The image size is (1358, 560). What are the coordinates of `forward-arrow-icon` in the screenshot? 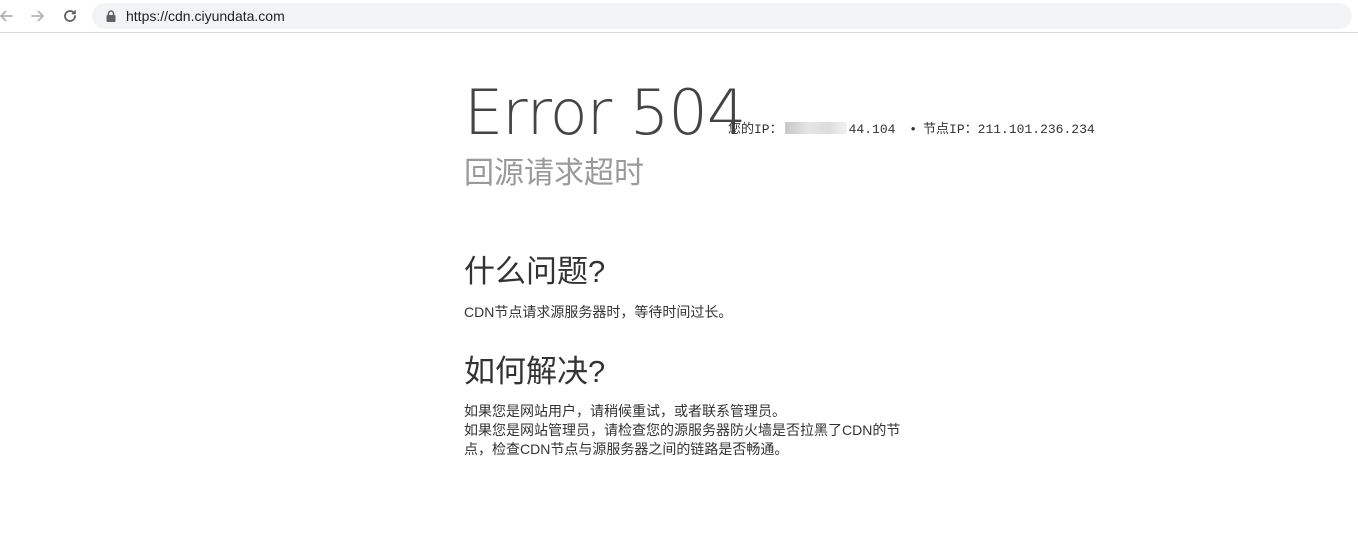 It's located at (38, 16).